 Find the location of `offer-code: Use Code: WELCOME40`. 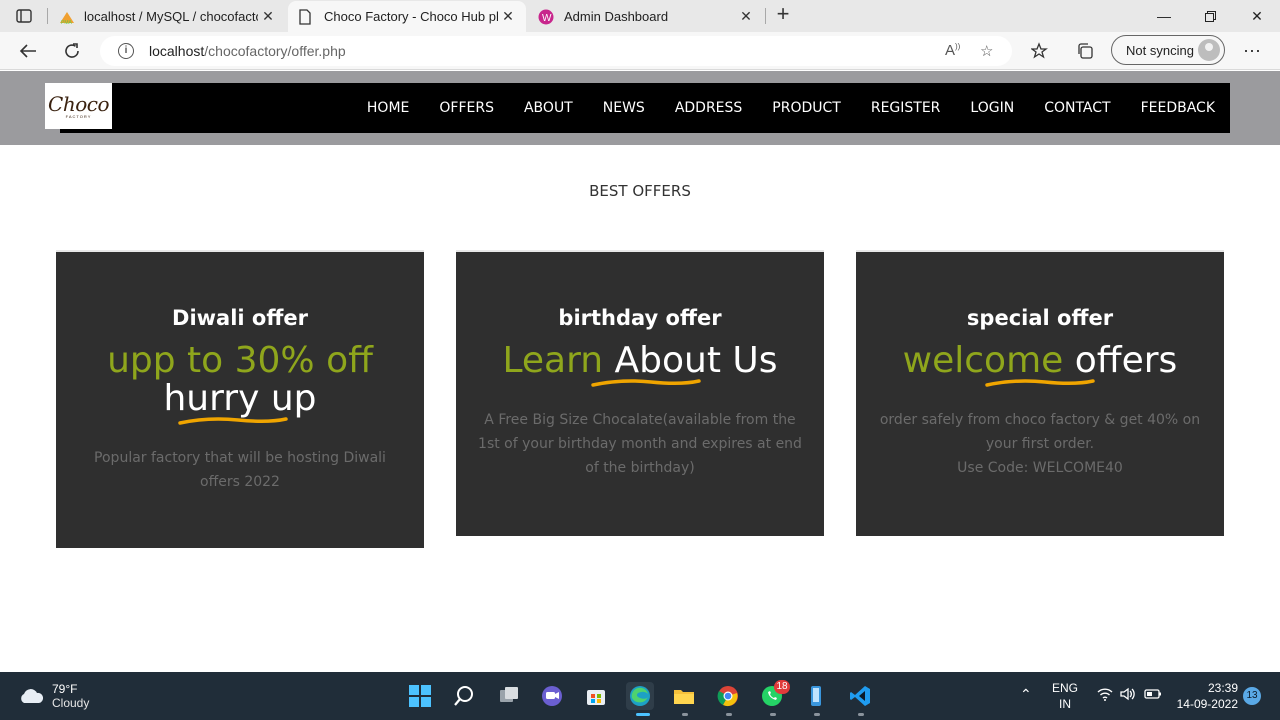

offer-code: Use Code: WELCOME40 is located at coordinates (1040, 468).